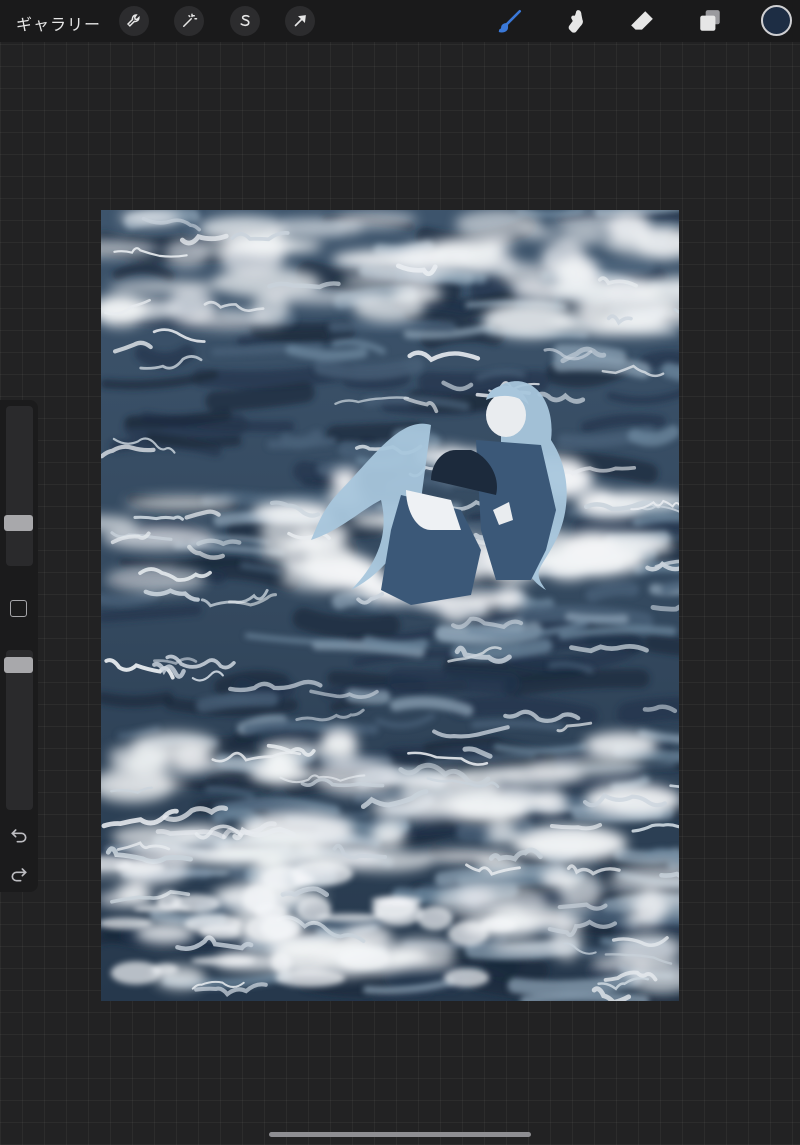 The height and width of the screenshot is (1145, 800). What do you see at coordinates (18, 486) in the screenshot?
I see `brush-size-slider` at bounding box center [18, 486].